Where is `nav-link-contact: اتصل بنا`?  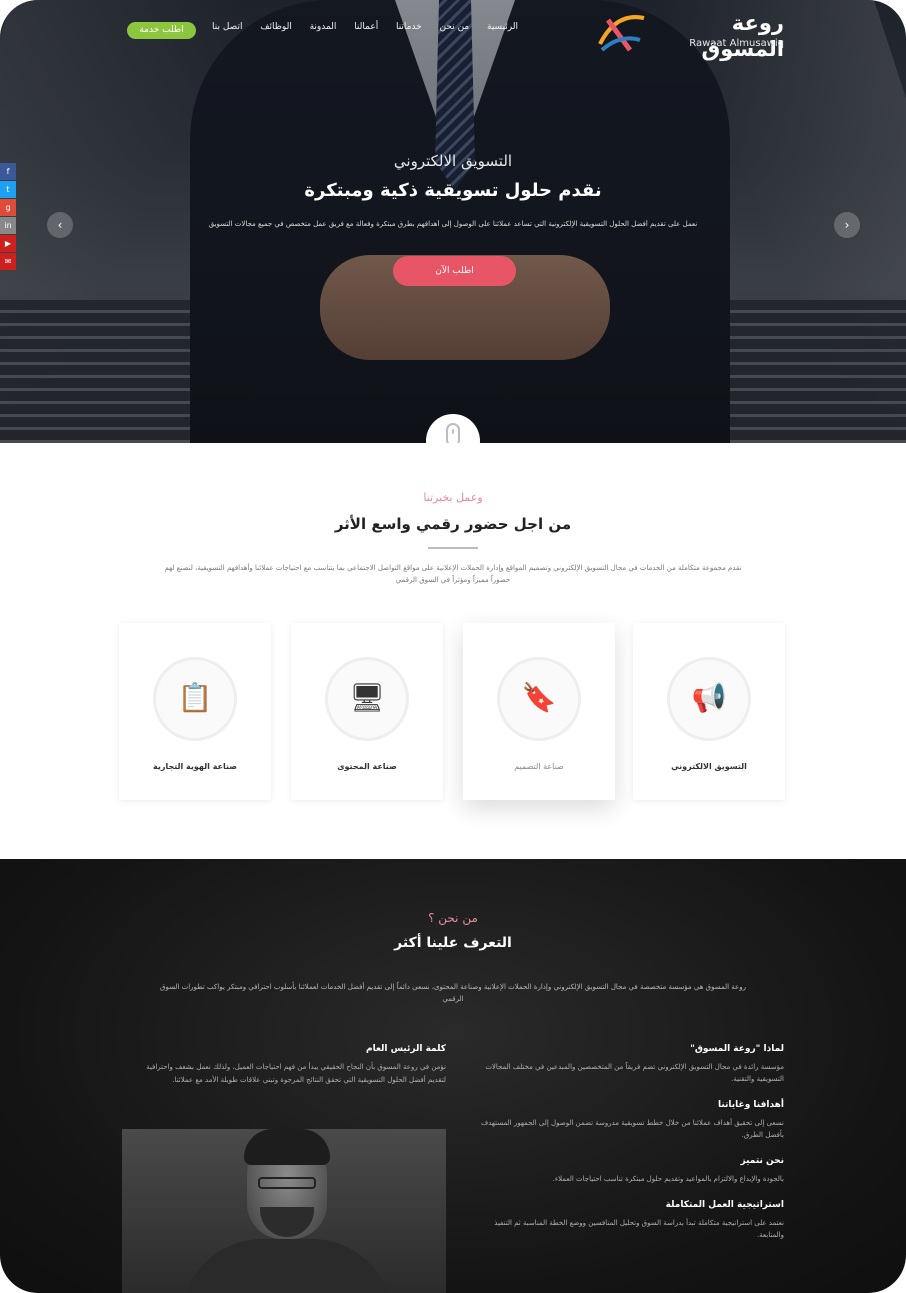
nav-link-contact: اتصل بنا is located at coordinates (227, 27).